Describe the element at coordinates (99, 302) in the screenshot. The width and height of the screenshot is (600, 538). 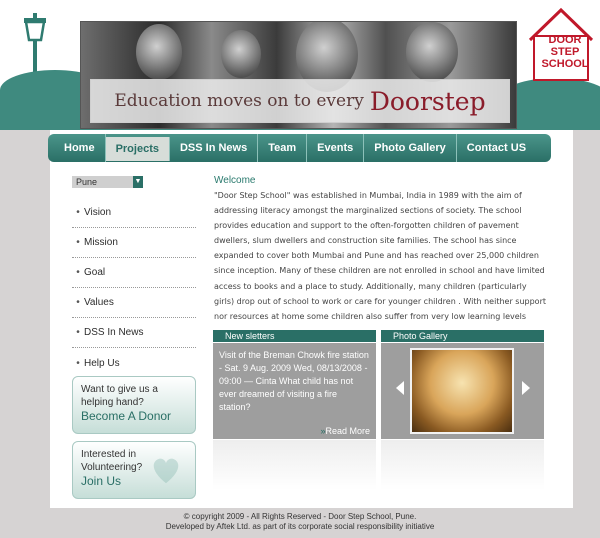
I see `sidebar-item-label: Values` at that location.